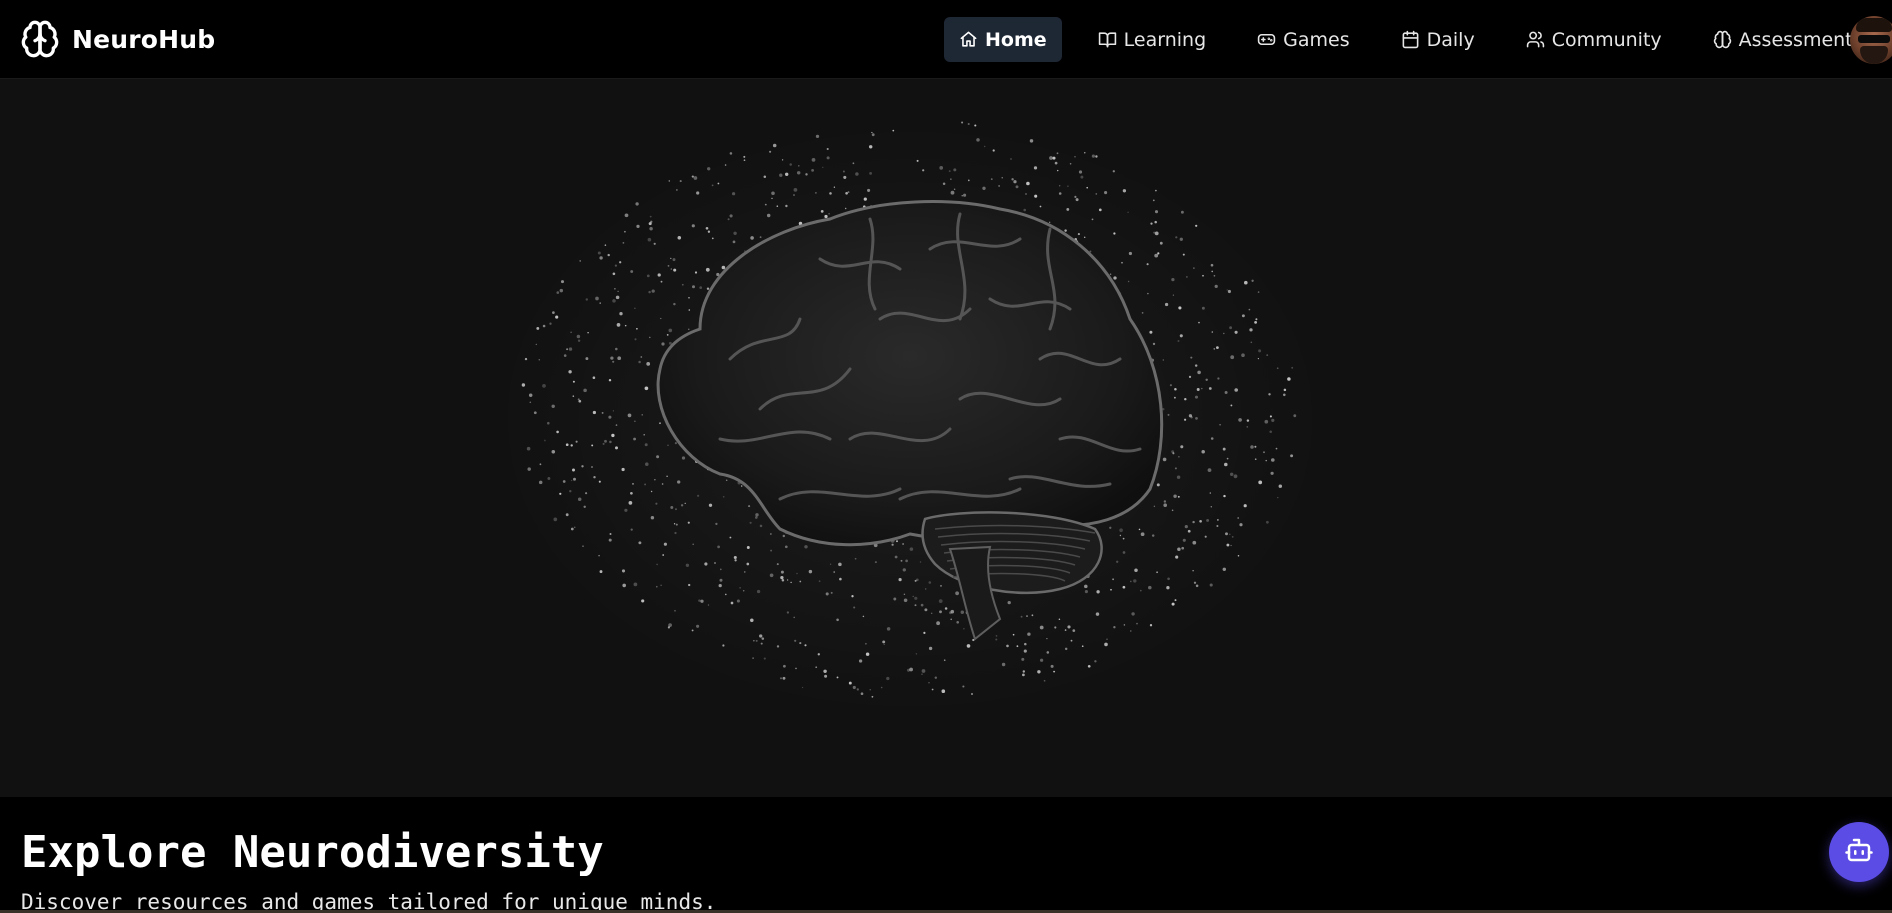 The width and height of the screenshot is (1892, 913). I want to click on nav-label-community: Community, so click(1606, 39).